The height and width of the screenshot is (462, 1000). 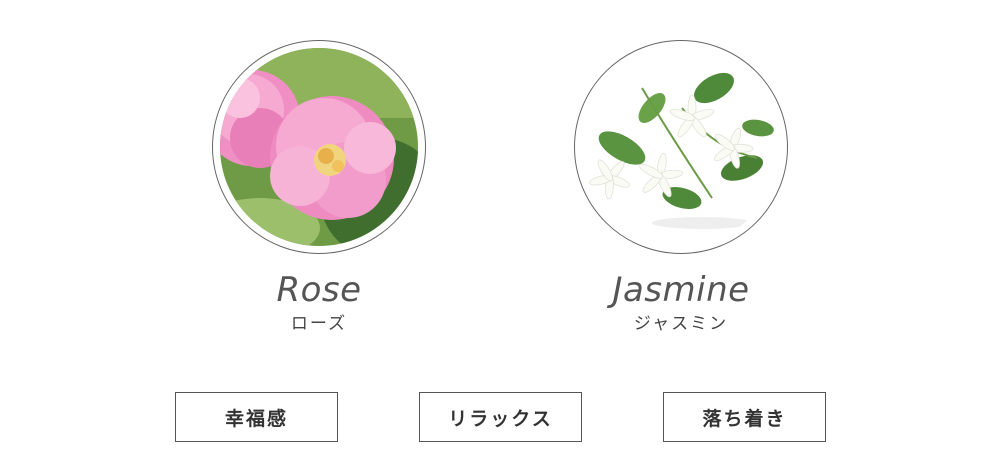 I want to click on rose-image-frame, so click(x=319, y=147).